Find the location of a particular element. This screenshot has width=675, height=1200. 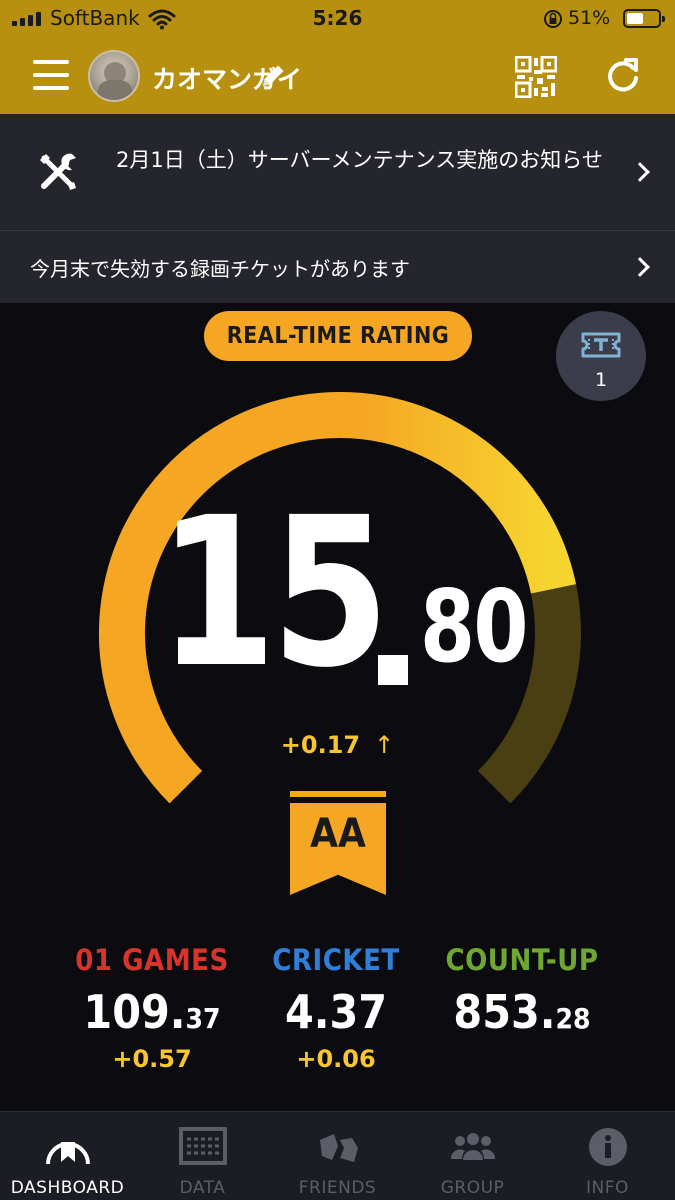

nav-group: GROUP is located at coordinates (472, 1156).